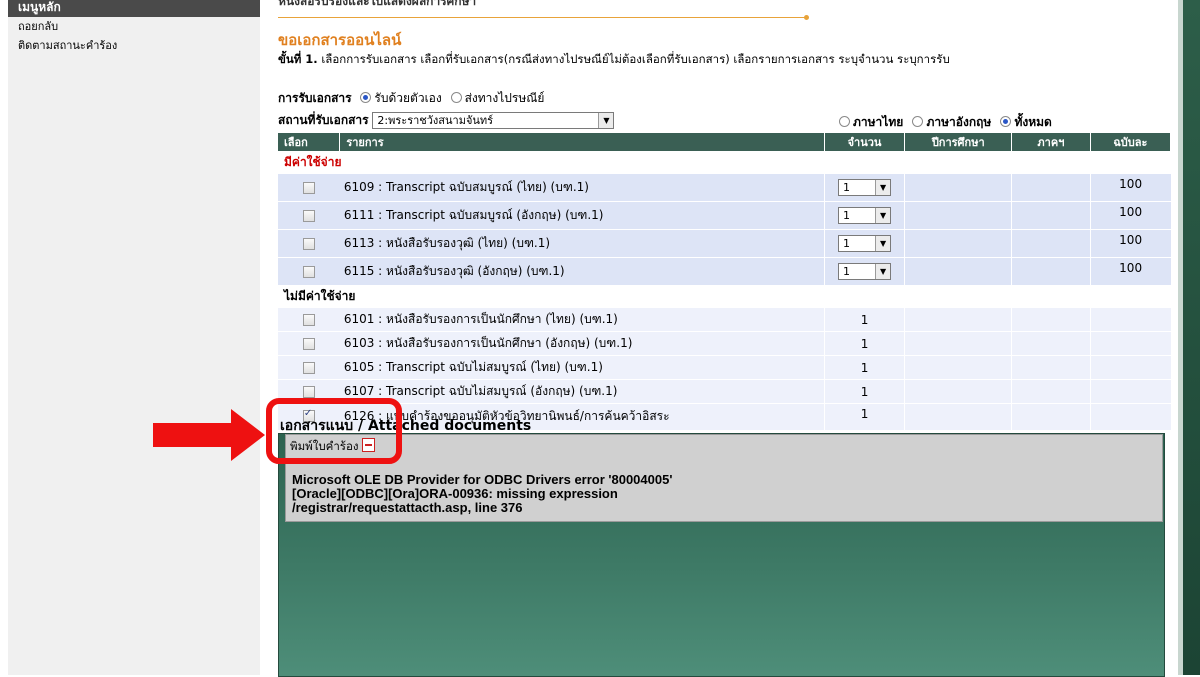 The image size is (1200, 677). What do you see at coordinates (878, 122) in the screenshot?
I see `lang-thai-label: ภาษาไทย` at bounding box center [878, 122].